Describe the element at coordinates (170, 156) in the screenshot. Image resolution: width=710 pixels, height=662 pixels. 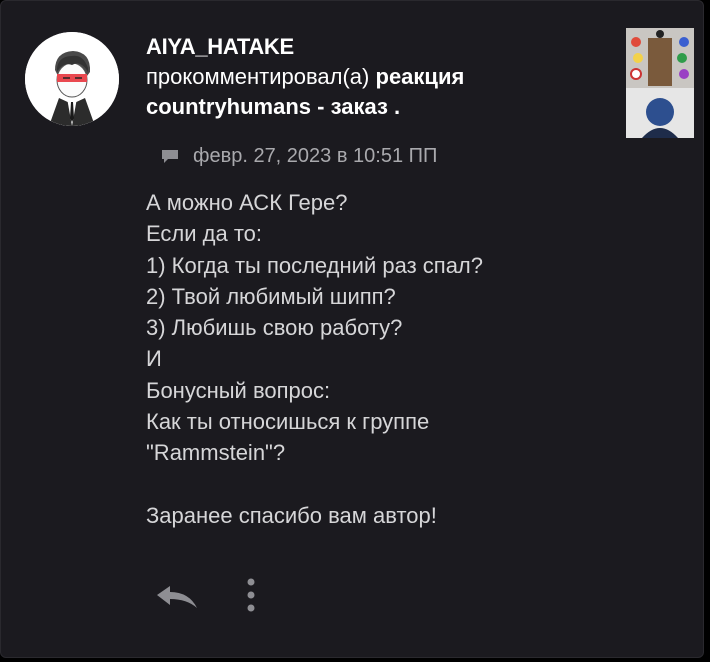
I see `chat-bubble-icon` at that location.